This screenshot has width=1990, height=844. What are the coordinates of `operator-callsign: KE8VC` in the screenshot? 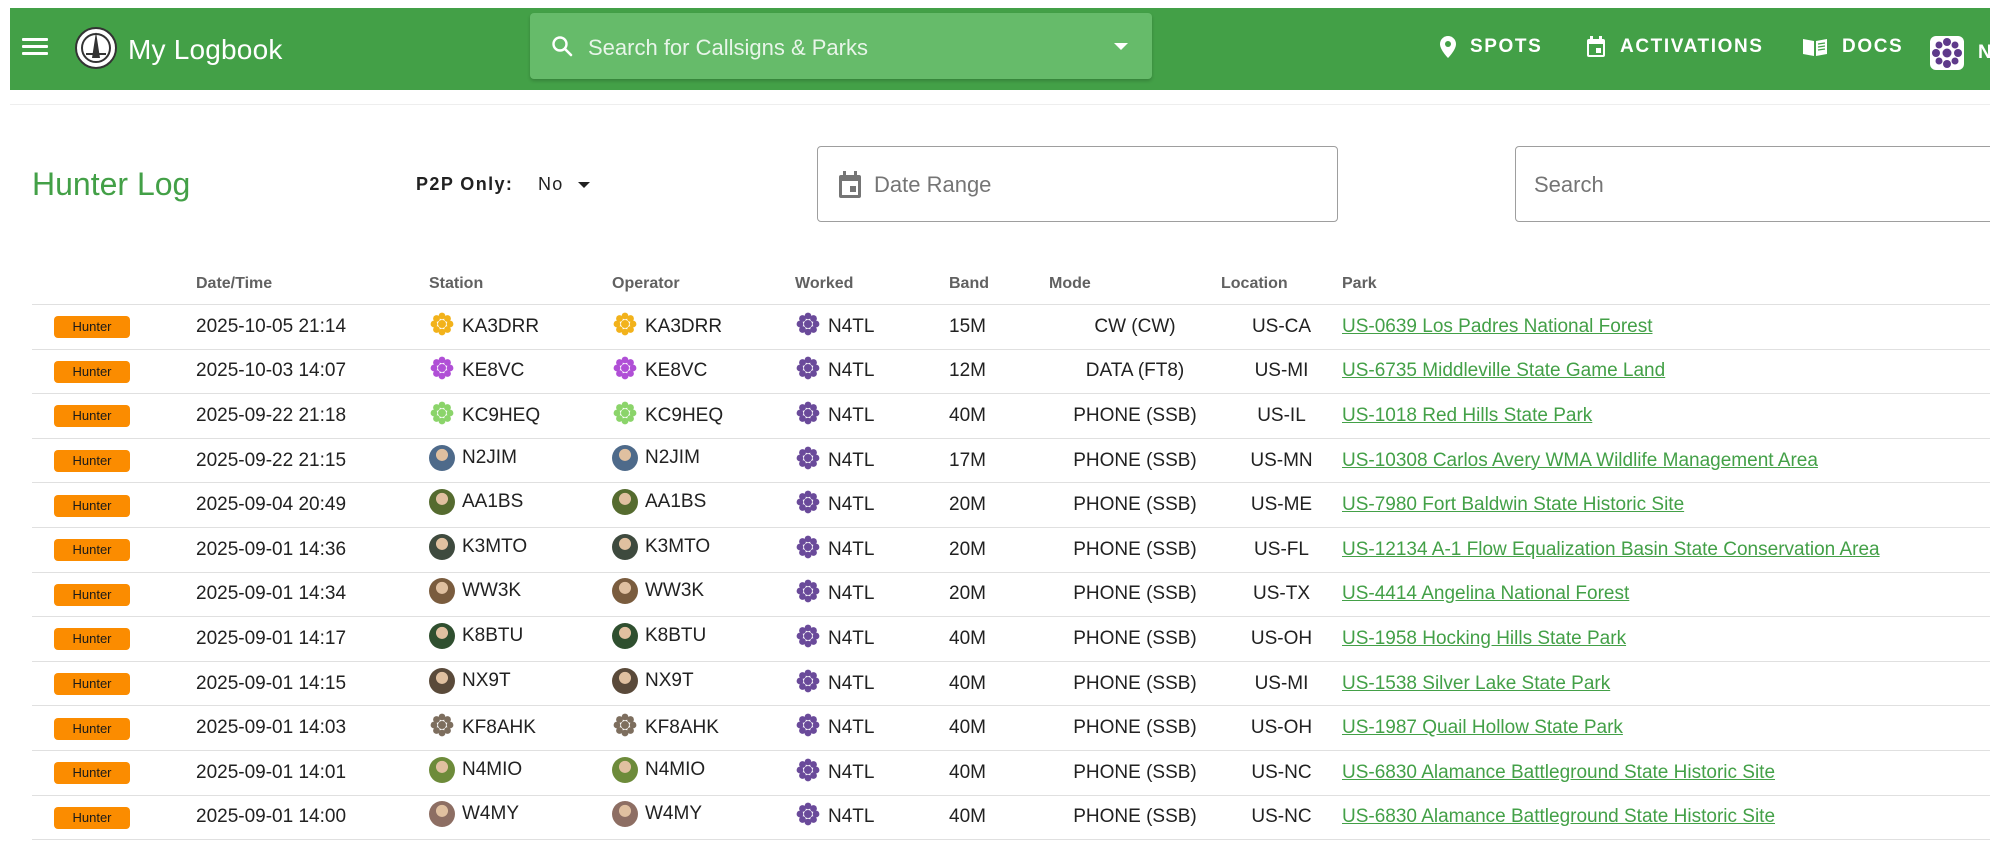 It's located at (676, 371).